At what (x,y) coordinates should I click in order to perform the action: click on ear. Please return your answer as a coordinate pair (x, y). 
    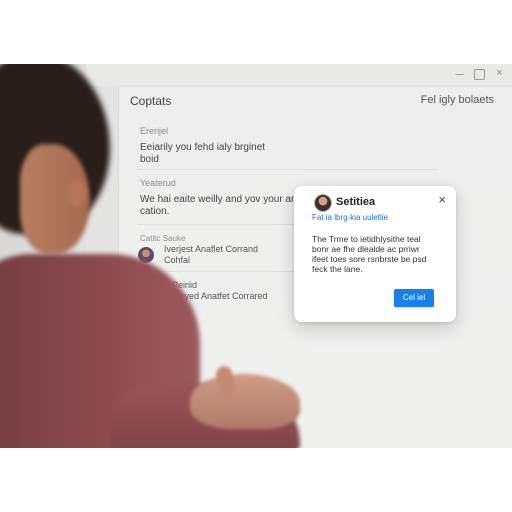
    Looking at the image, I should click on (77, 193).